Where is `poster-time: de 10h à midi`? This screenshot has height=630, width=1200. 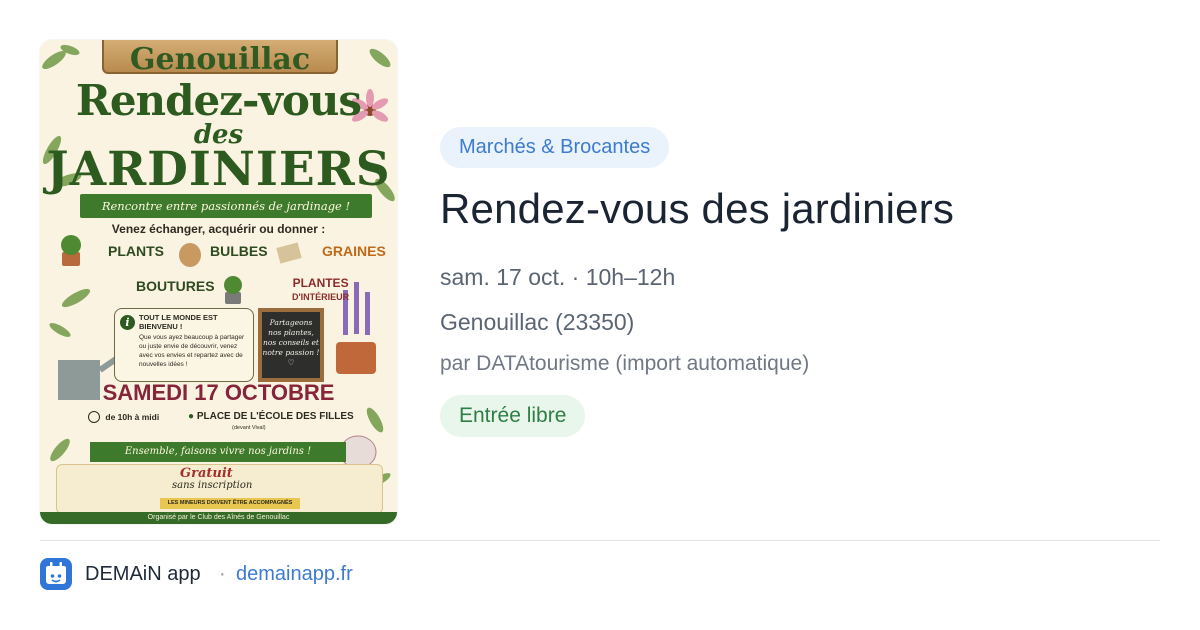 poster-time: de 10h à midi is located at coordinates (123, 417).